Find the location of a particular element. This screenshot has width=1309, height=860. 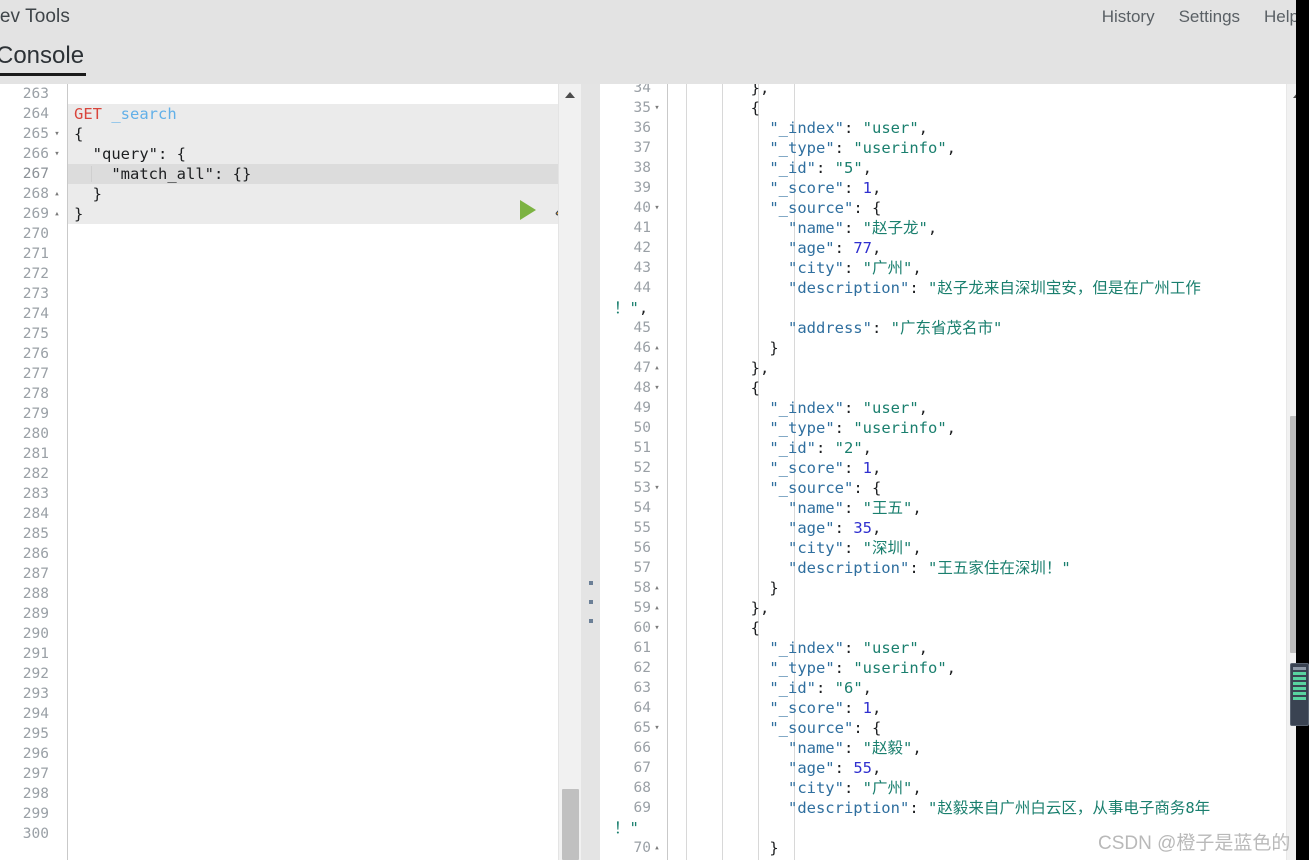

output-code-line: "_id": "5", is located at coordinates (978, 168).